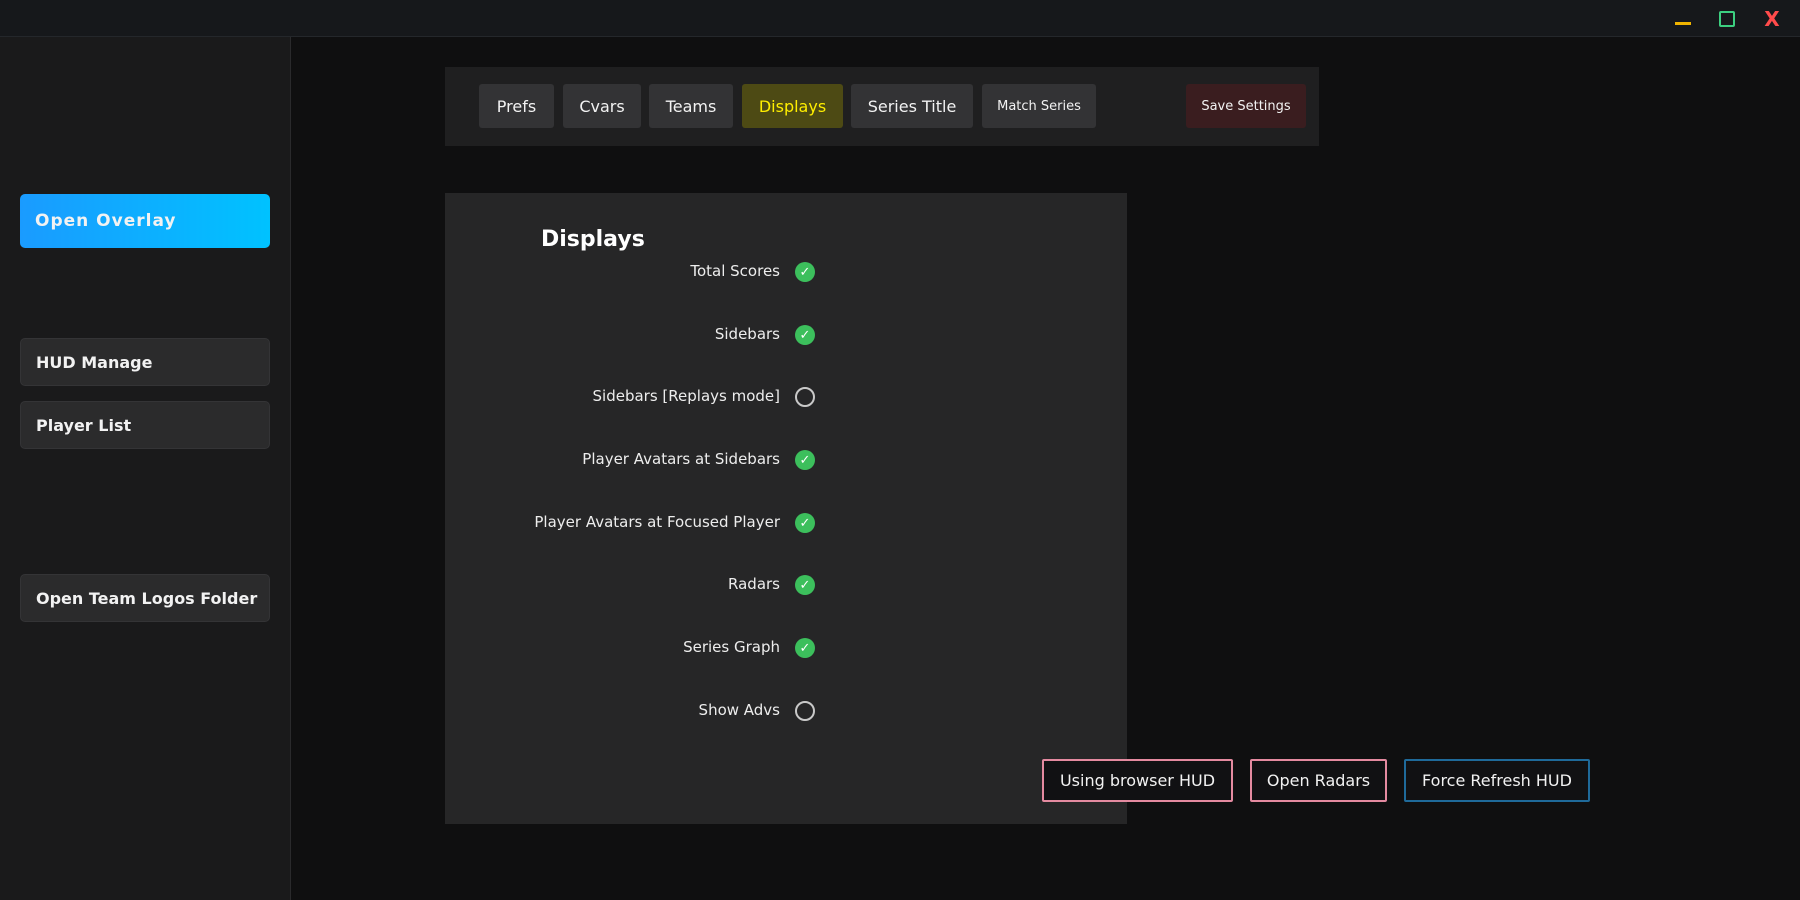 The image size is (1800, 900). Describe the element at coordinates (593, 239) in the screenshot. I see `panel-title: Displays` at that location.